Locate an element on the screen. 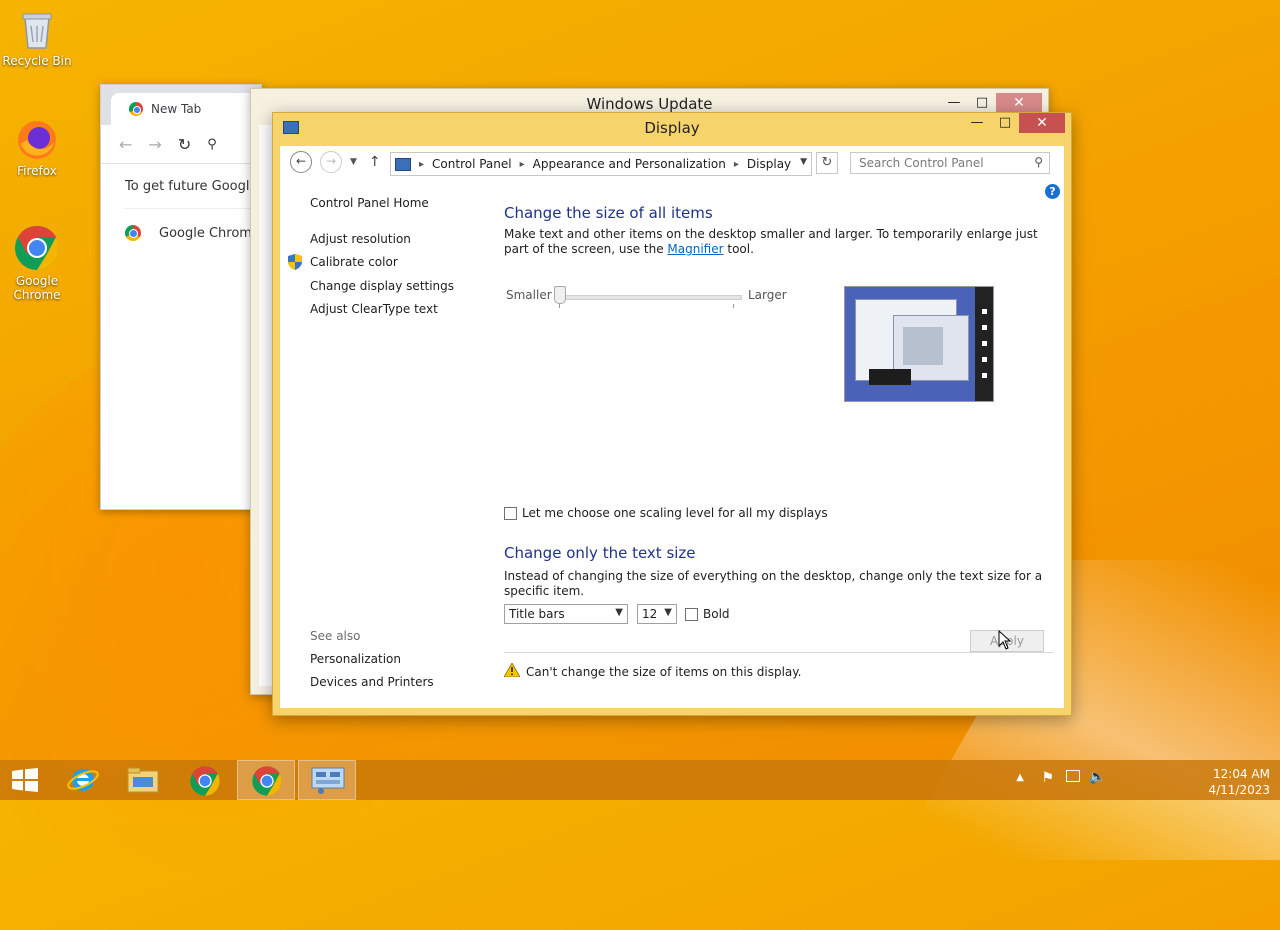 This screenshot has width=1280, height=930. breadcrumb-display: Display is located at coordinates (769, 164).